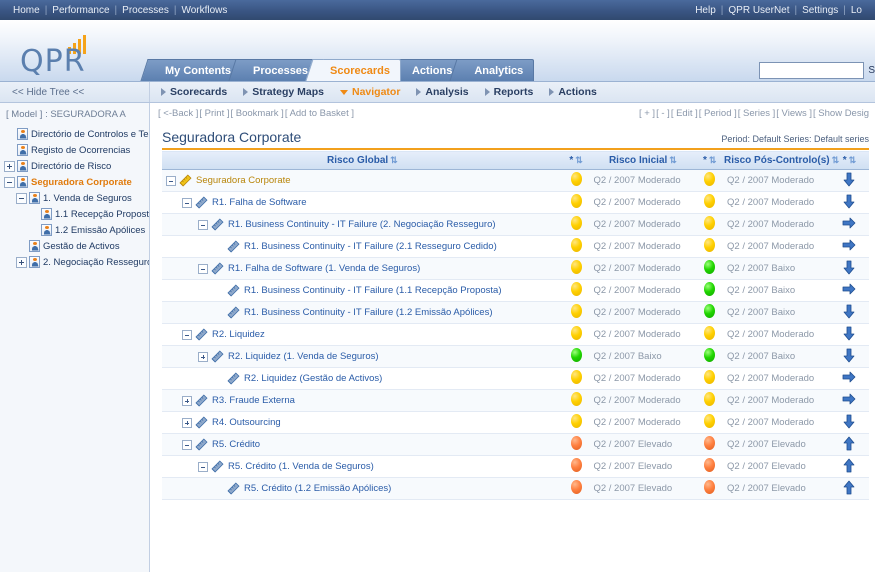 The height and width of the screenshot is (572, 875). Describe the element at coordinates (238, 334) in the screenshot. I see `measure-name-label: R2. Liquidez` at that location.